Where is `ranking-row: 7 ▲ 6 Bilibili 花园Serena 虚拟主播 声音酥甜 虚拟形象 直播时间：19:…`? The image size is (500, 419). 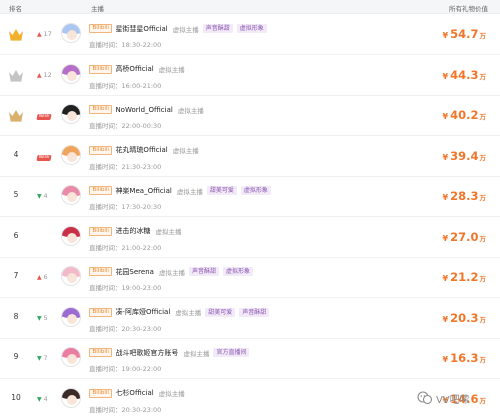
ranking-row: 7 ▲ 6 Bilibili 花园Serena 虚拟主播 声音酥甜 虚拟形象 直播时间：19:… is located at coordinates (250, 277).